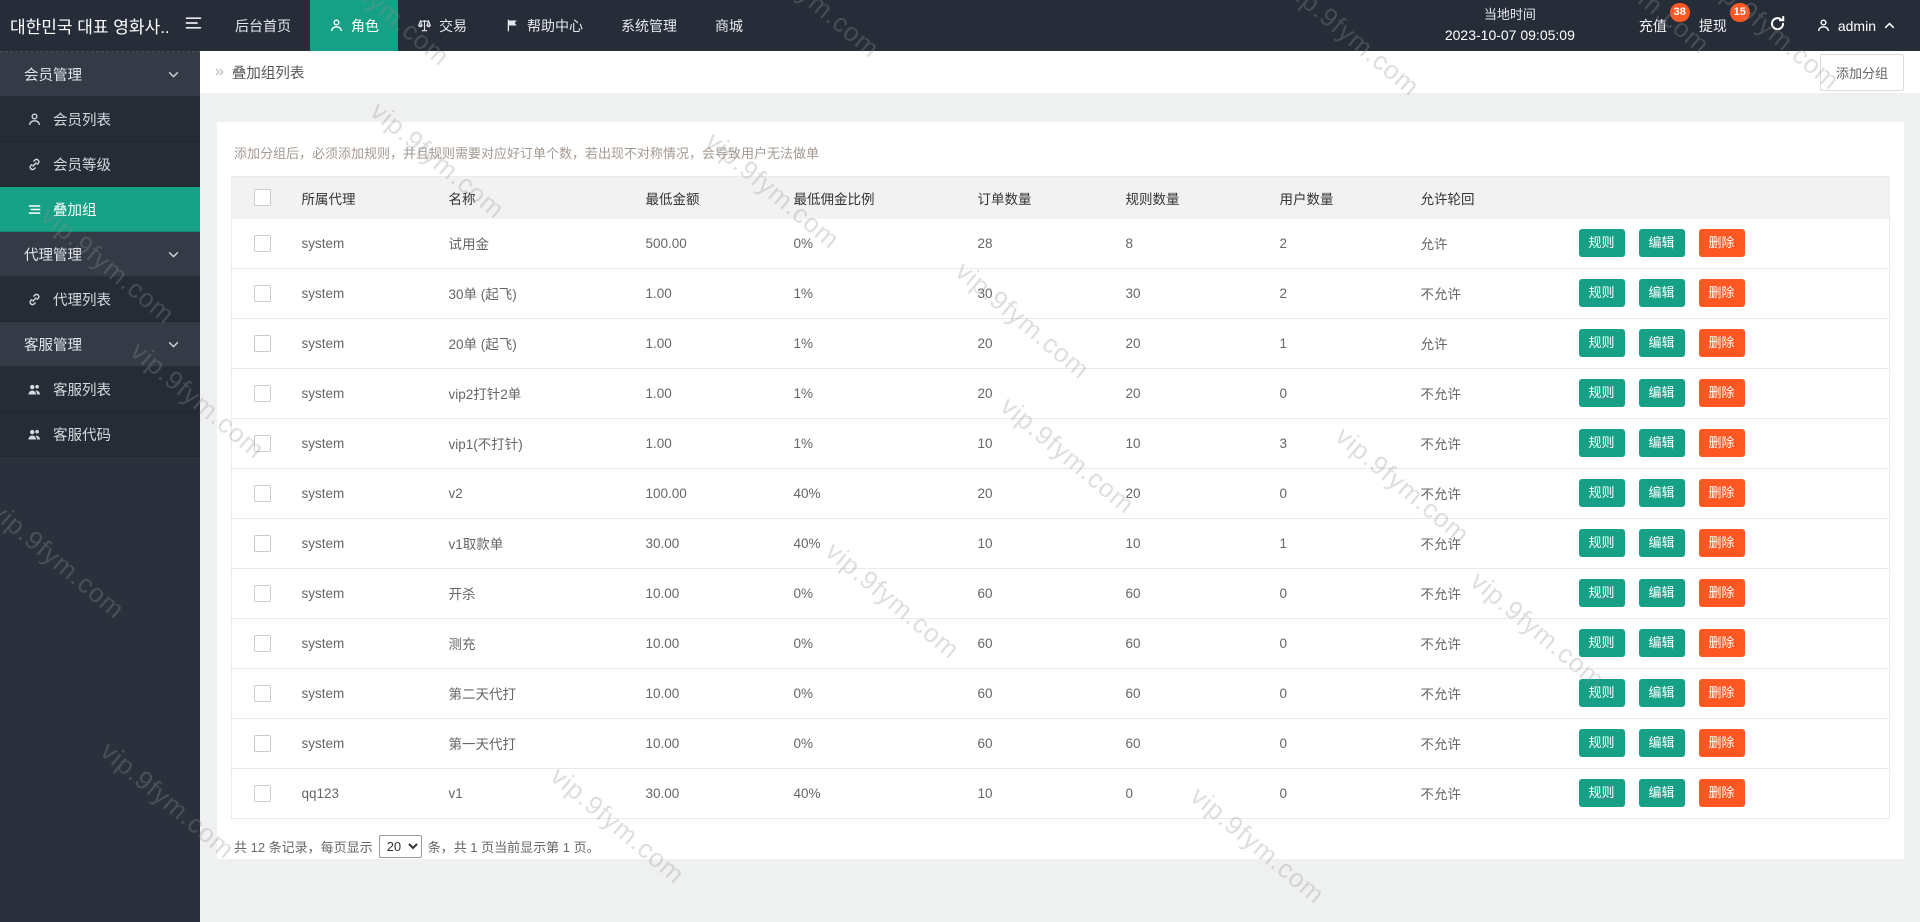 This screenshot has width=1920, height=922. Describe the element at coordinates (100, 344) in the screenshot. I see `sidebar-group-service-mgmt: 客服管理` at that location.